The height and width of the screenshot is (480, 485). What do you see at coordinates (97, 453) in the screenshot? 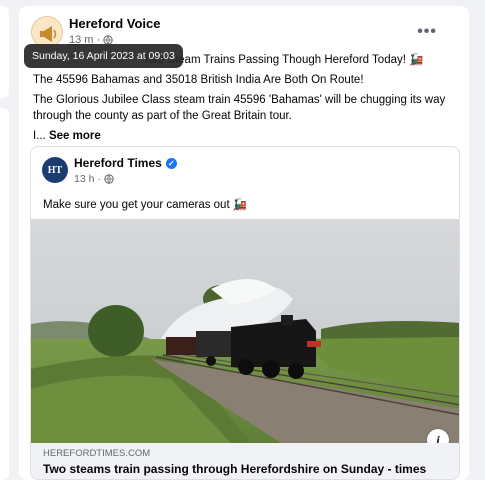
I see `link-domain: HEREFORDTIMES.COM` at bounding box center [97, 453].